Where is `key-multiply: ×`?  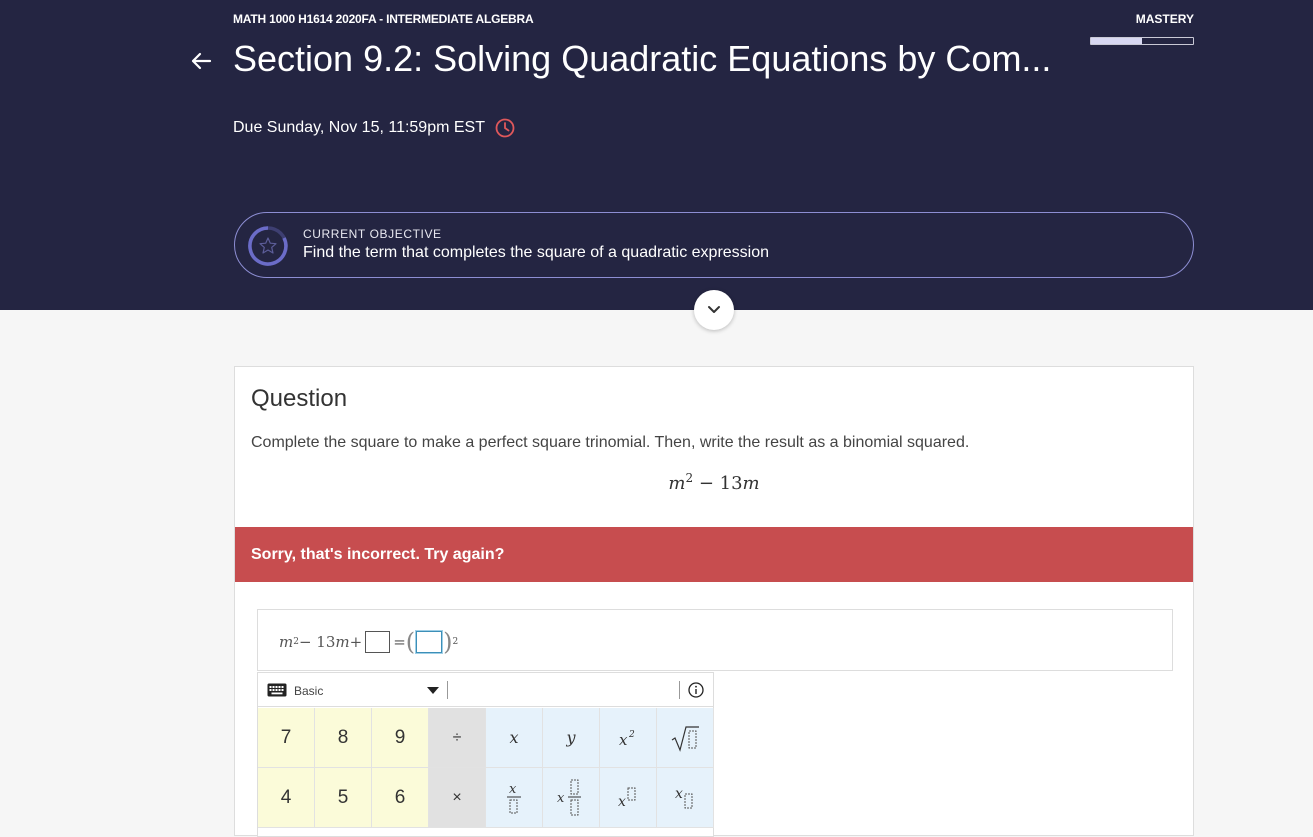 key-multiply: × is located at coordinates (457, 798).